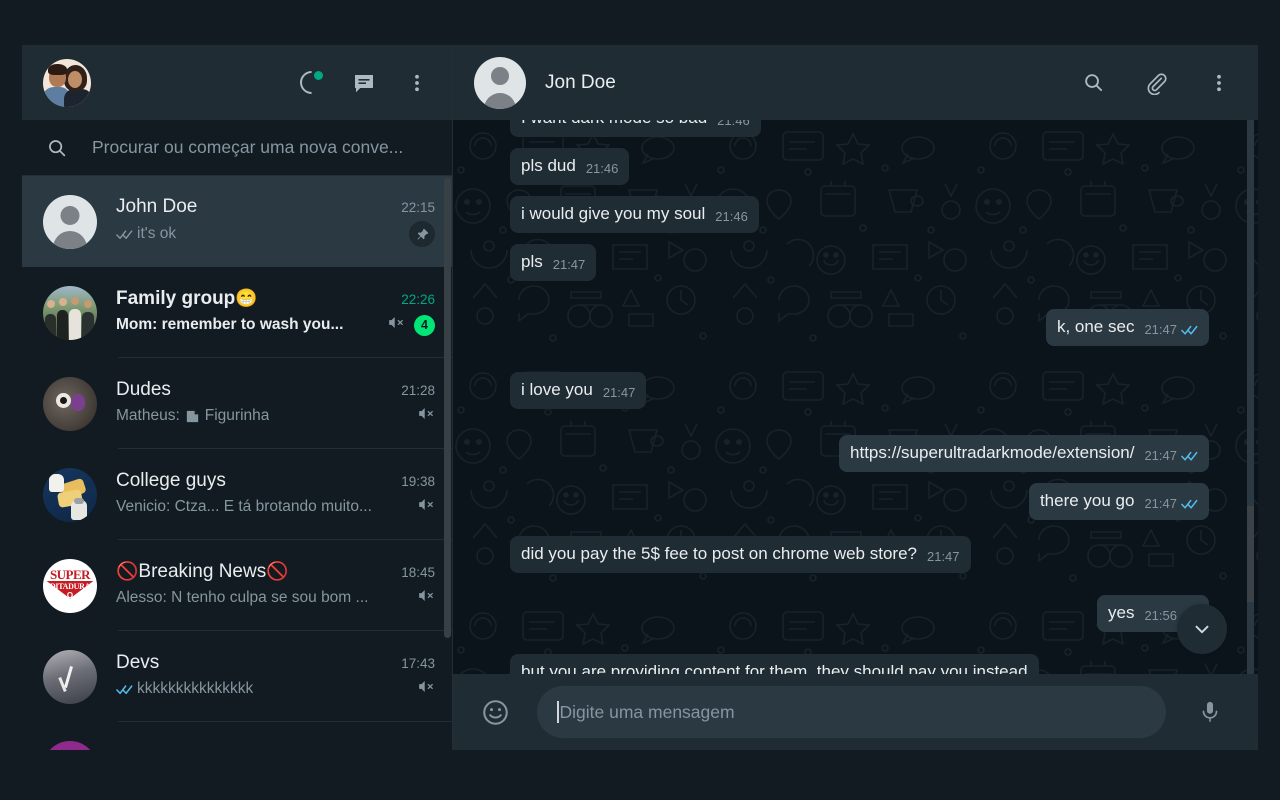 Image resolution: width=1280 pixels, height=800 pixels. What do you see at coordinates (275, 390) in the screenshot?
I see `chat-item-line-top: Dudes 21:28` at bounding box center [275, 390].